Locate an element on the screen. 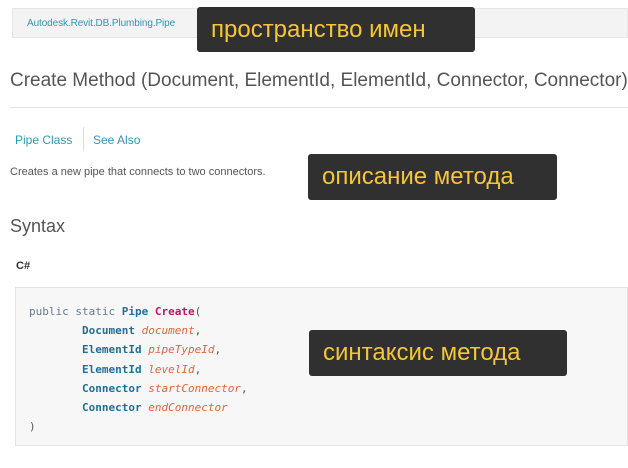 The image size is (628, 468). language-label: C# is located at coordinates (23, 266).